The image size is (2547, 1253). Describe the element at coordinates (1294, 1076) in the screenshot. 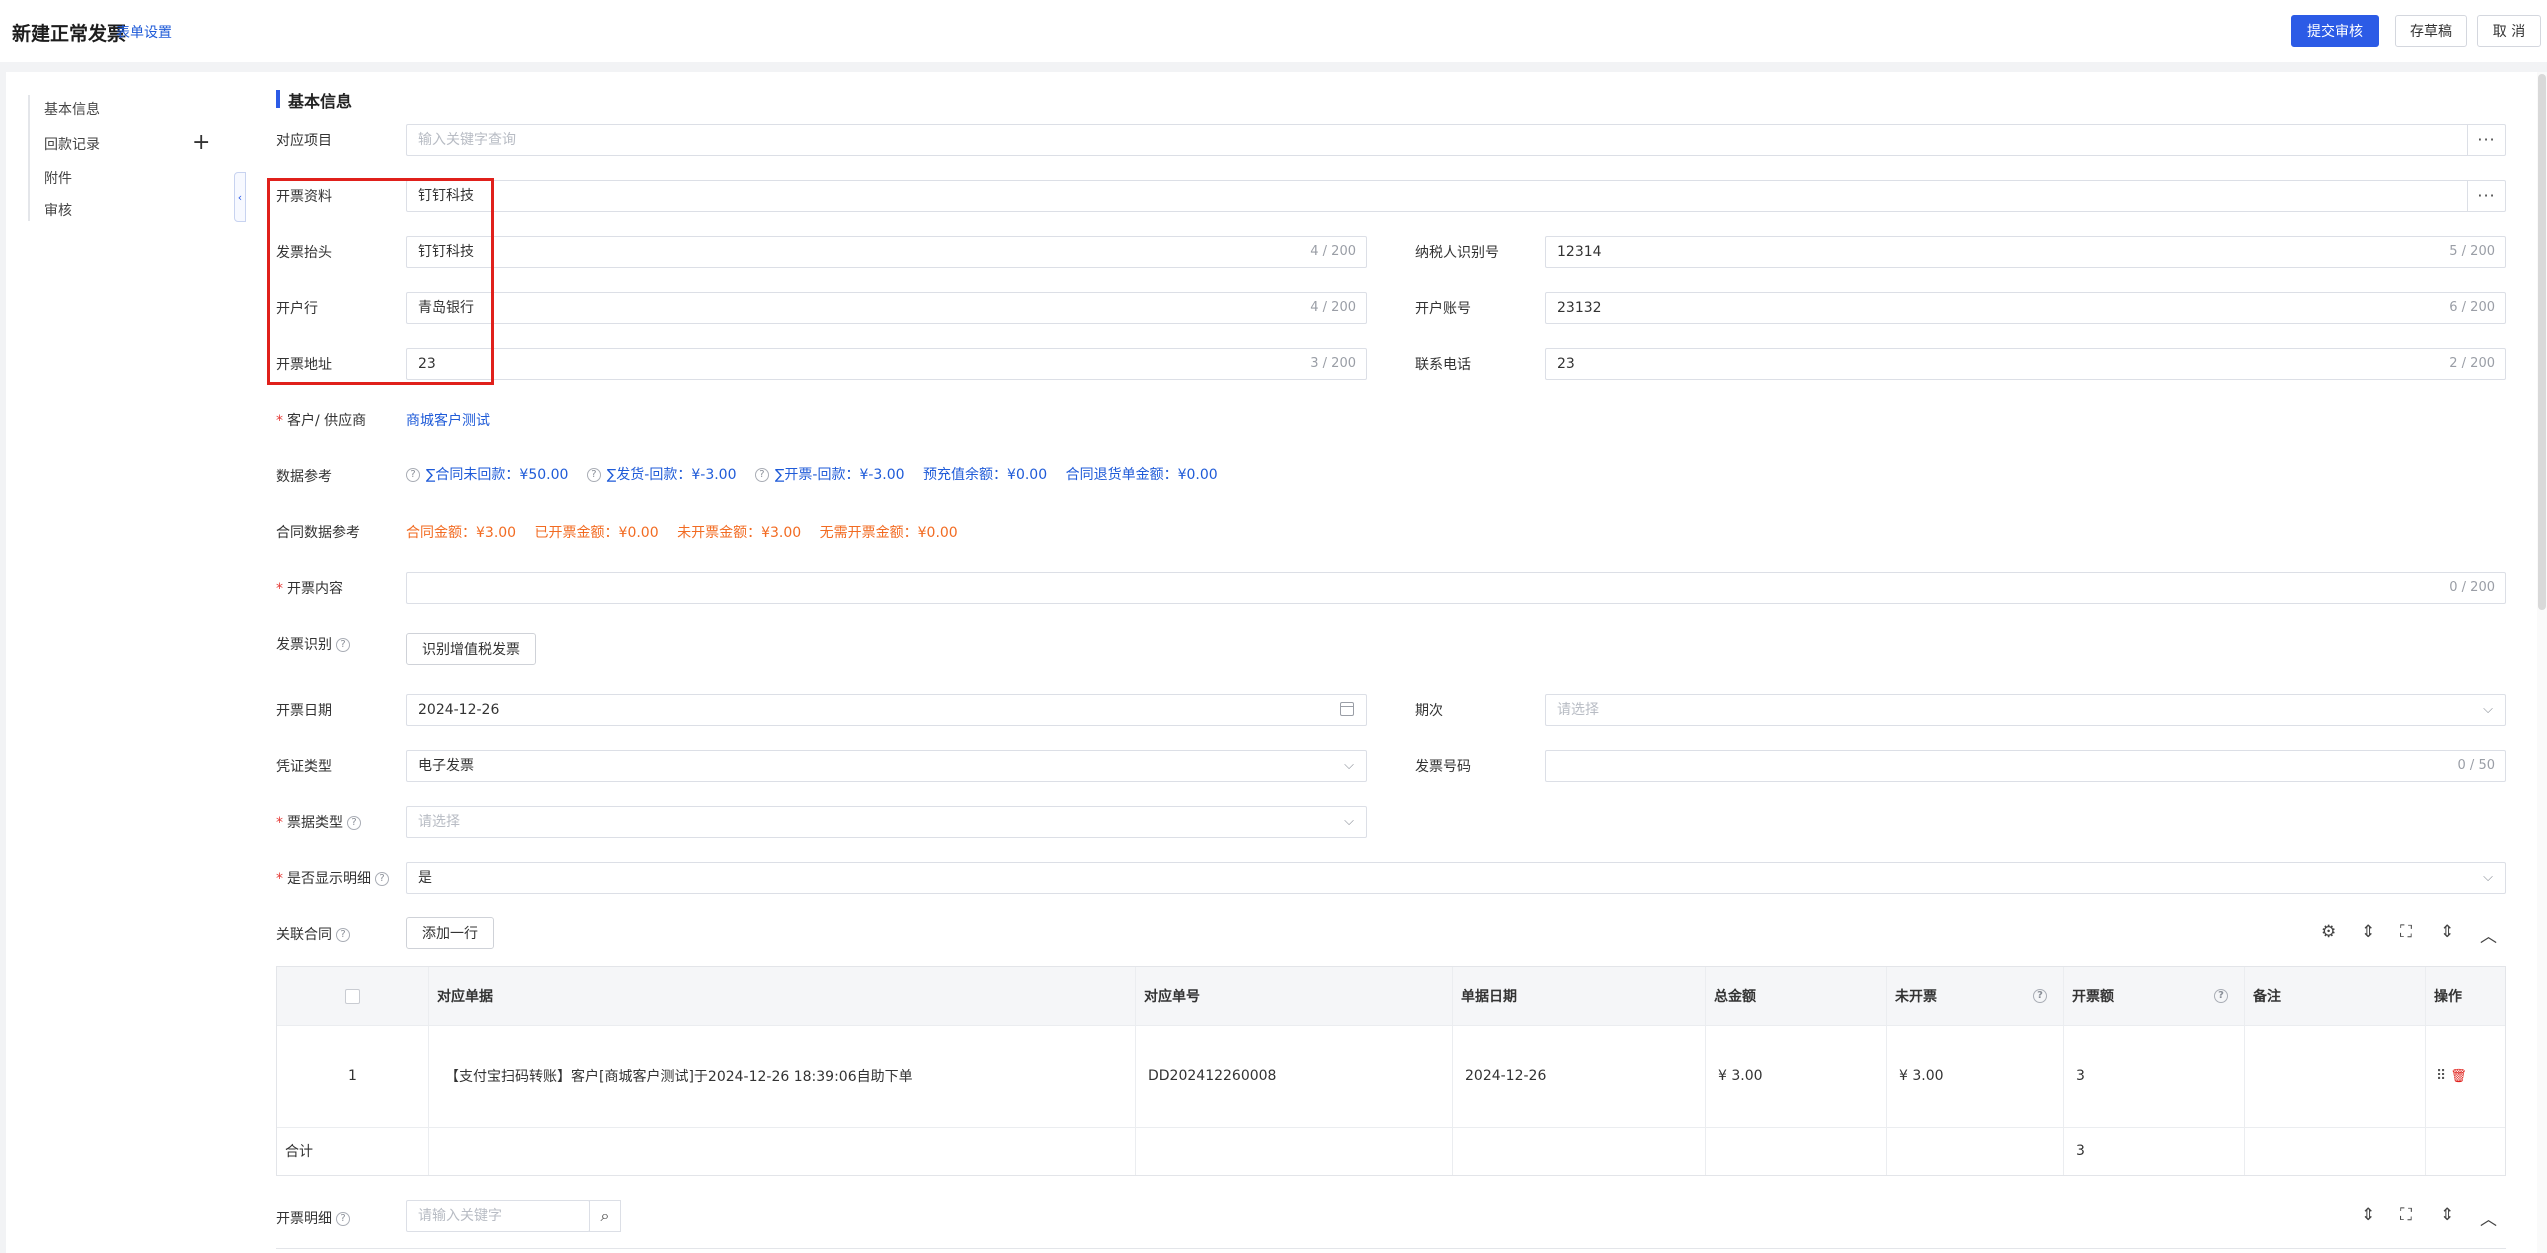

I see `row-doc-no-link: DD202412260008` at that location.